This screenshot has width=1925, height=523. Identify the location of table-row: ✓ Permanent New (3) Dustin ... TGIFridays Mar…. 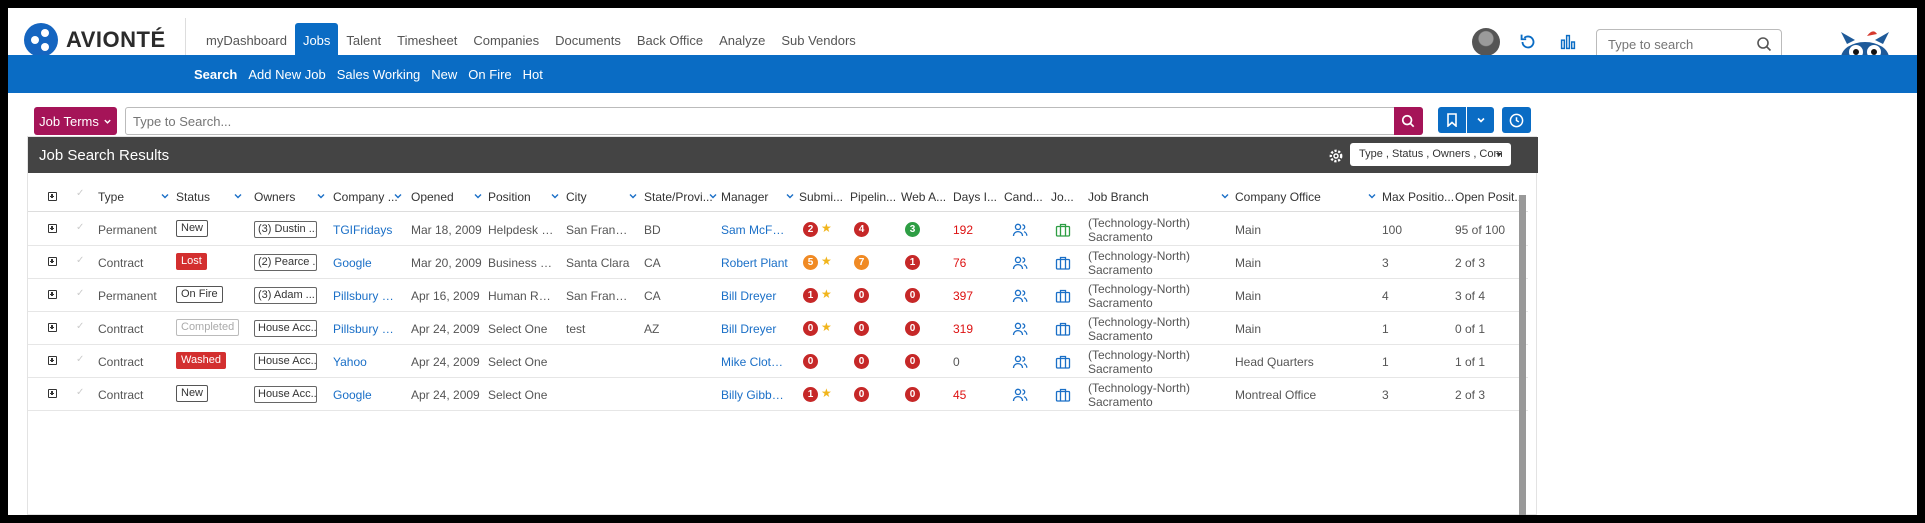
(778, 229).